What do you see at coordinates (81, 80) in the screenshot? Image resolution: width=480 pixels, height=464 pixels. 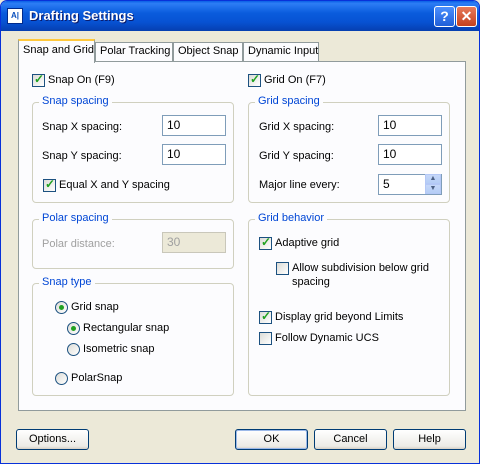 I see `snap-on-label: Snap On (F9)` at bounding box center [81, 80].